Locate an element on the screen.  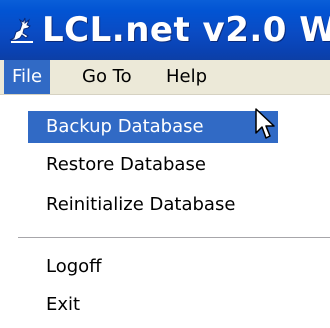
menu-item-restore-database: Restore Database is located at coordinates (117, 165).